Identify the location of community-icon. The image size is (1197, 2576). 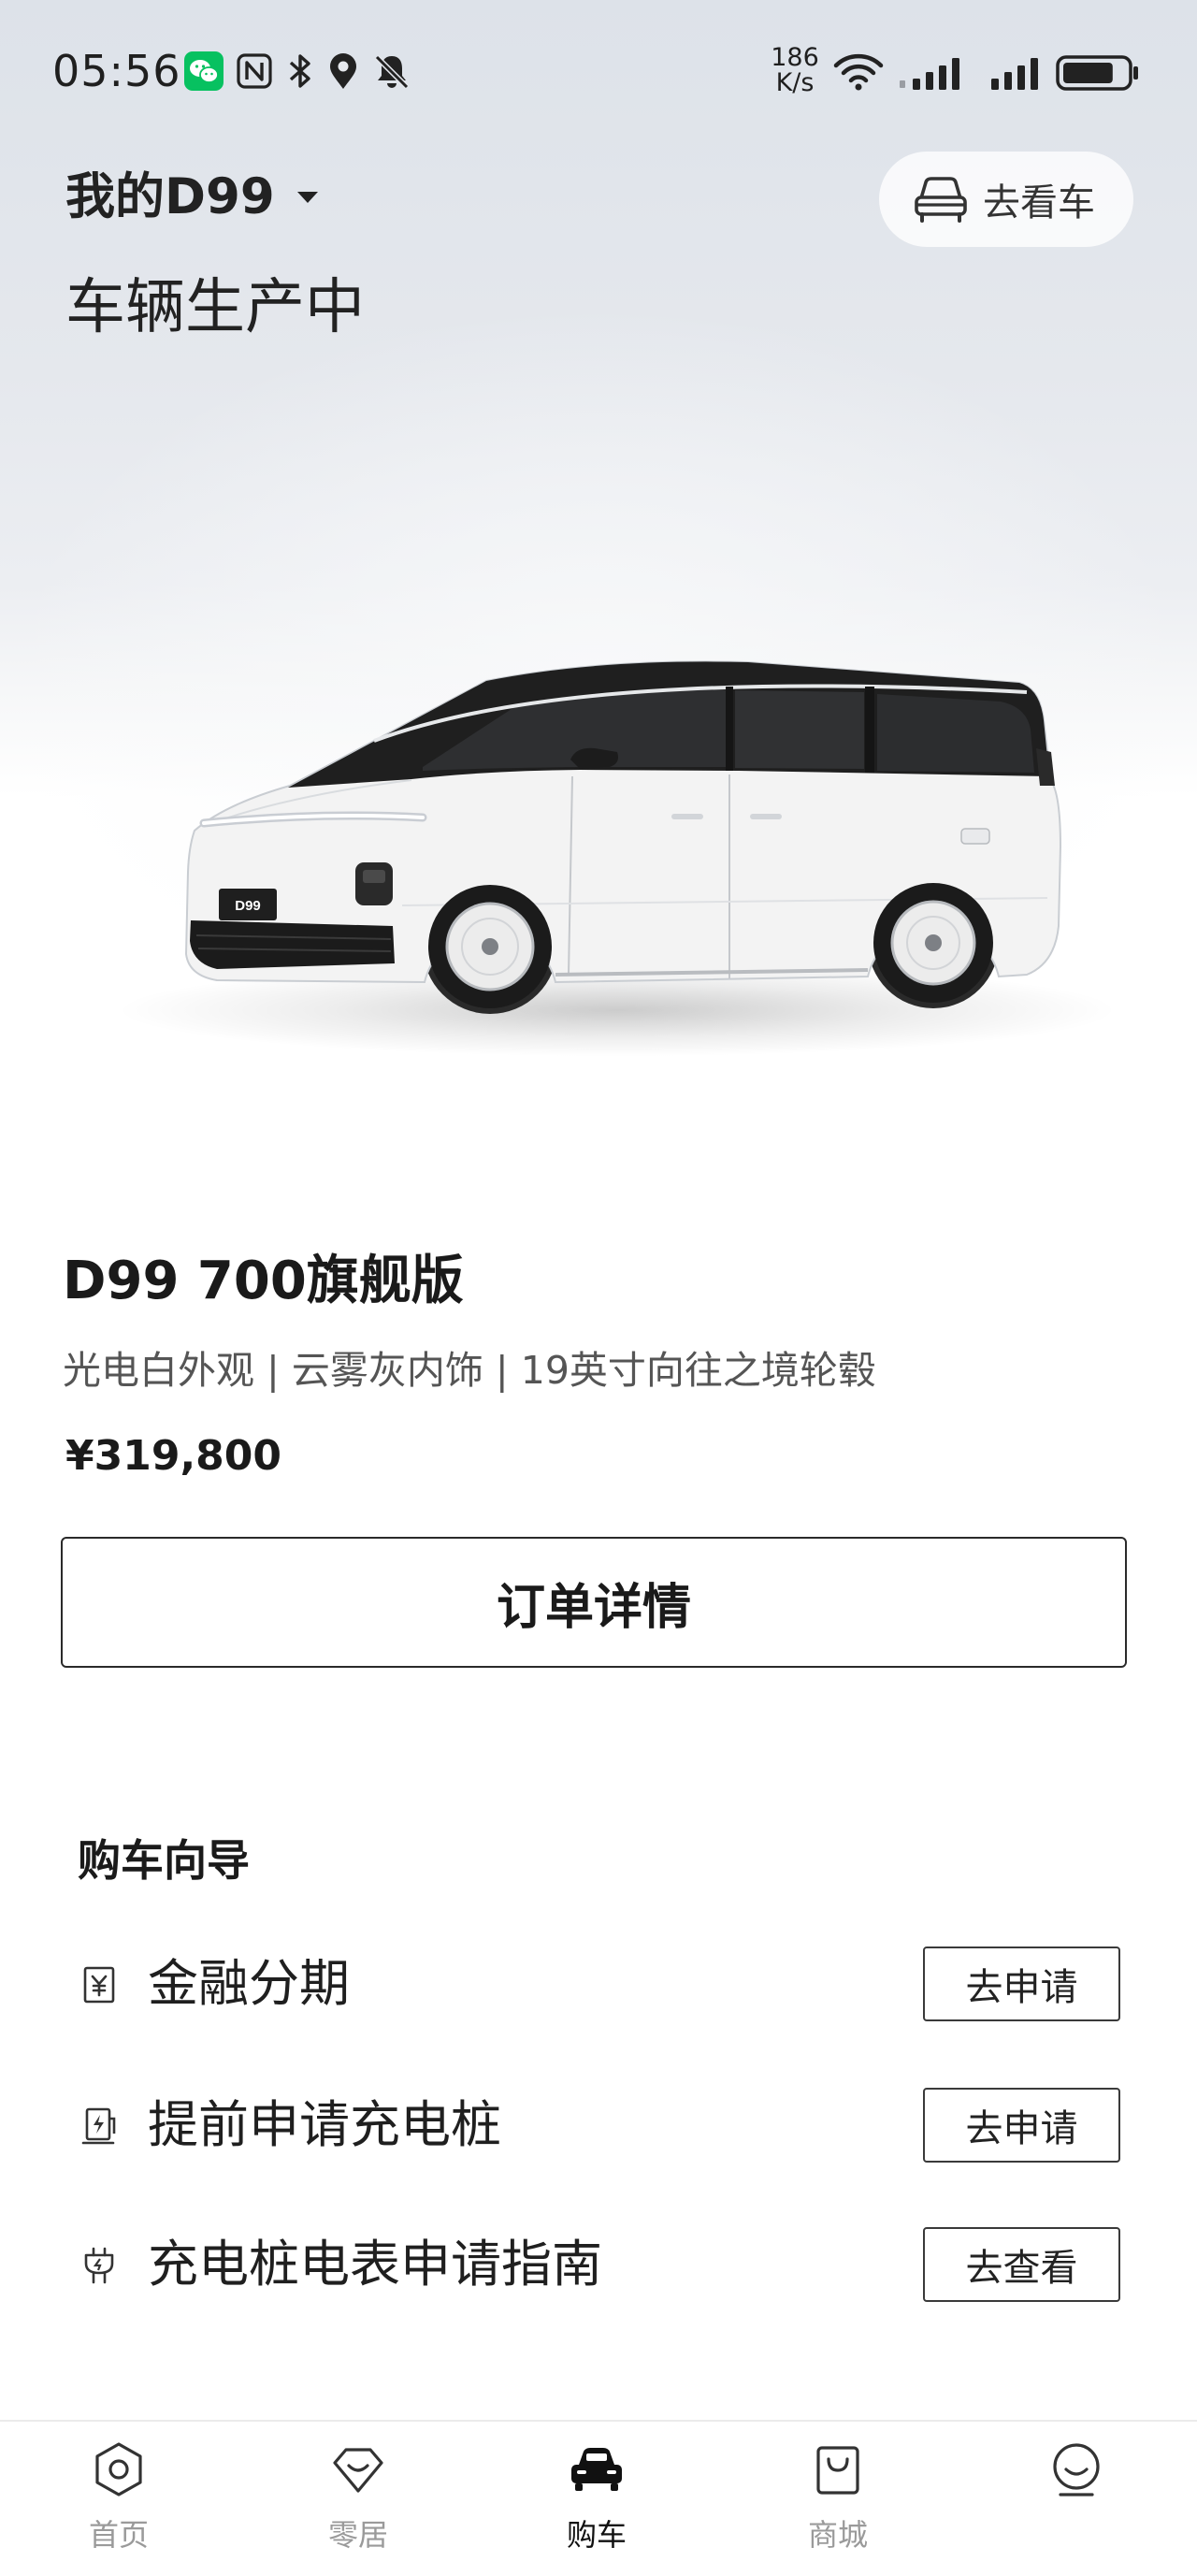
(358, 2470).